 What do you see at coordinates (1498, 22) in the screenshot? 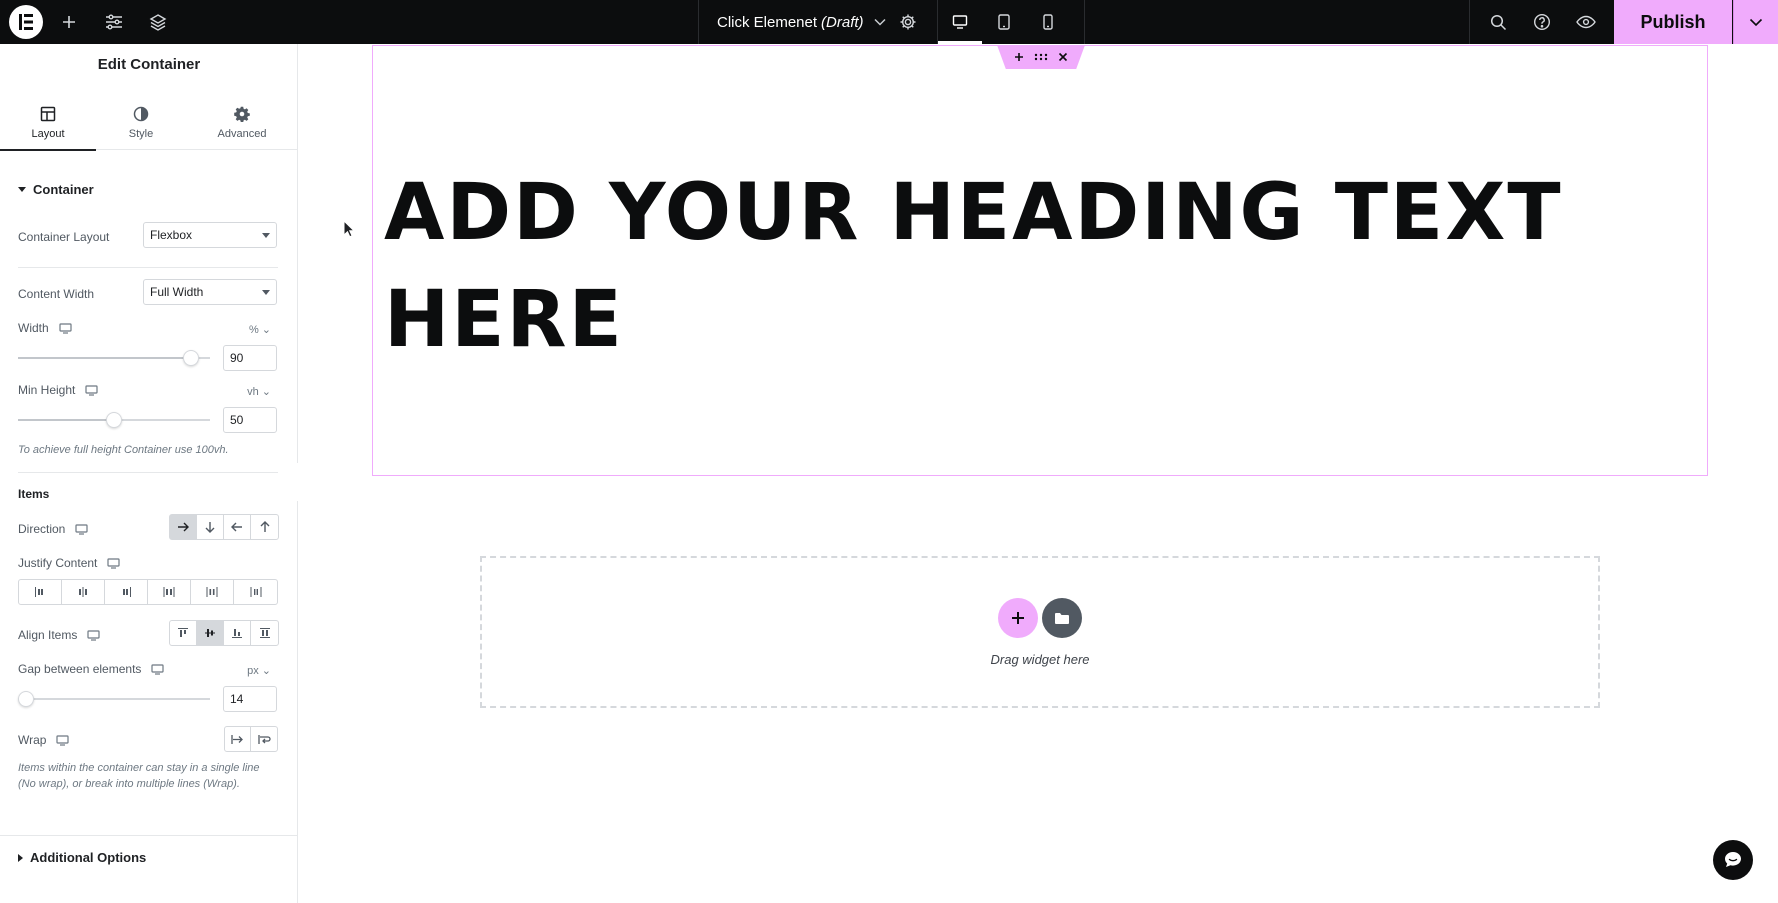
I see `search-icon` at bounding box center [1498, 22].